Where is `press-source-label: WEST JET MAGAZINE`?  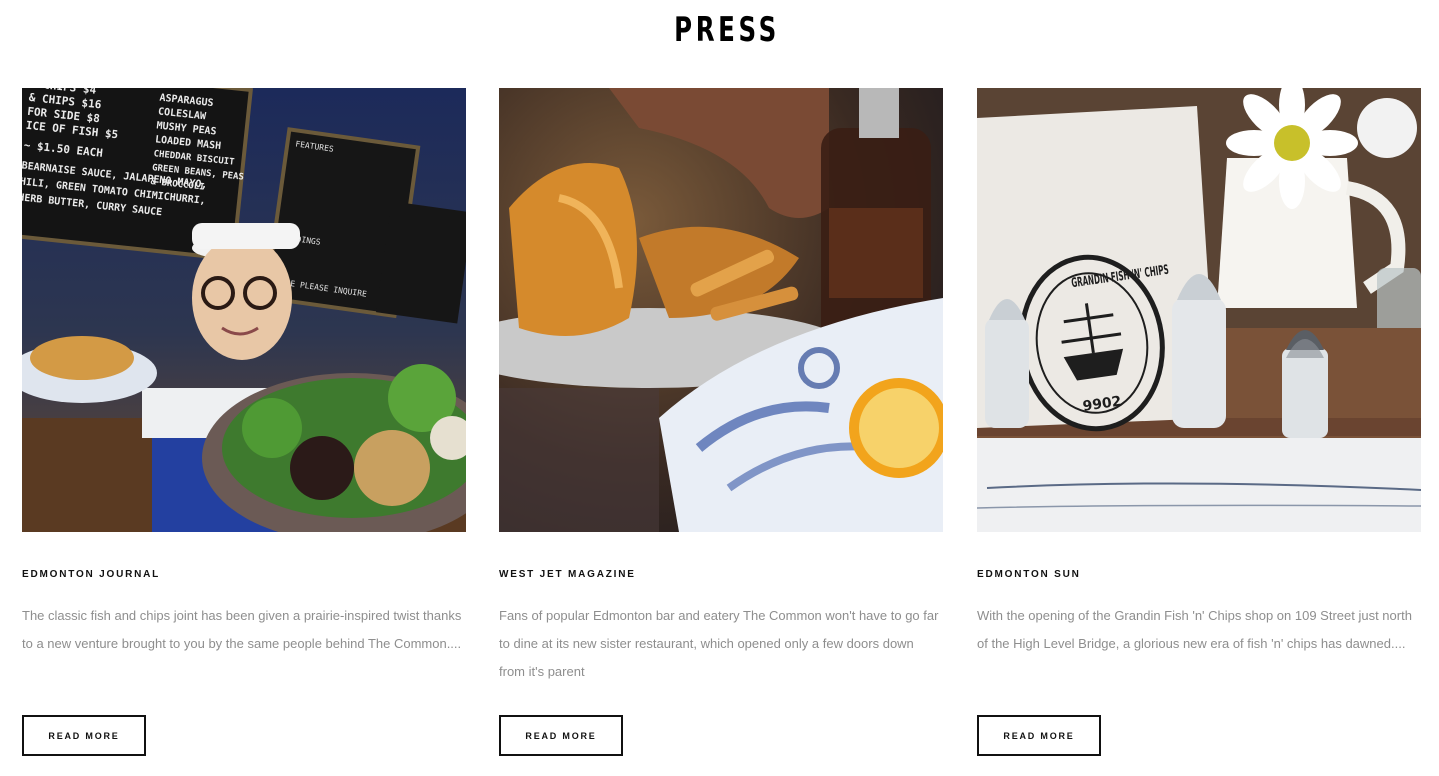 press-source-label: WEST JET MAGAZINE is located at coordinates (567, 574).